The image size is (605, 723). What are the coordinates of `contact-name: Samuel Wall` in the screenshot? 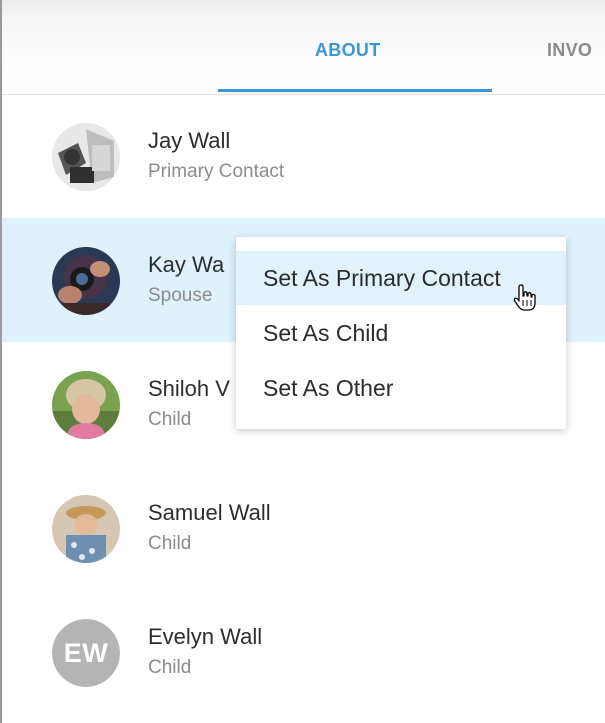 It's located at (209, 512).